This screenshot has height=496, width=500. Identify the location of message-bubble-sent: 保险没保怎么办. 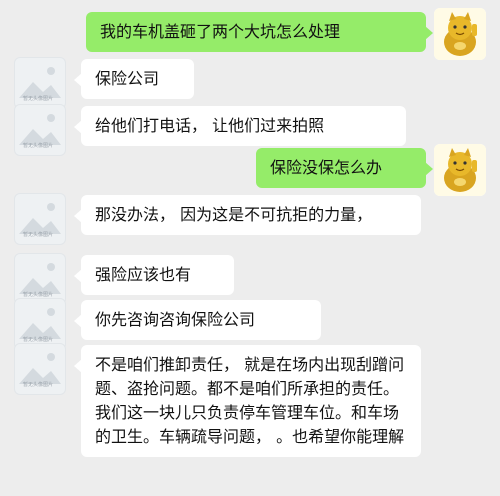
(344, 168).